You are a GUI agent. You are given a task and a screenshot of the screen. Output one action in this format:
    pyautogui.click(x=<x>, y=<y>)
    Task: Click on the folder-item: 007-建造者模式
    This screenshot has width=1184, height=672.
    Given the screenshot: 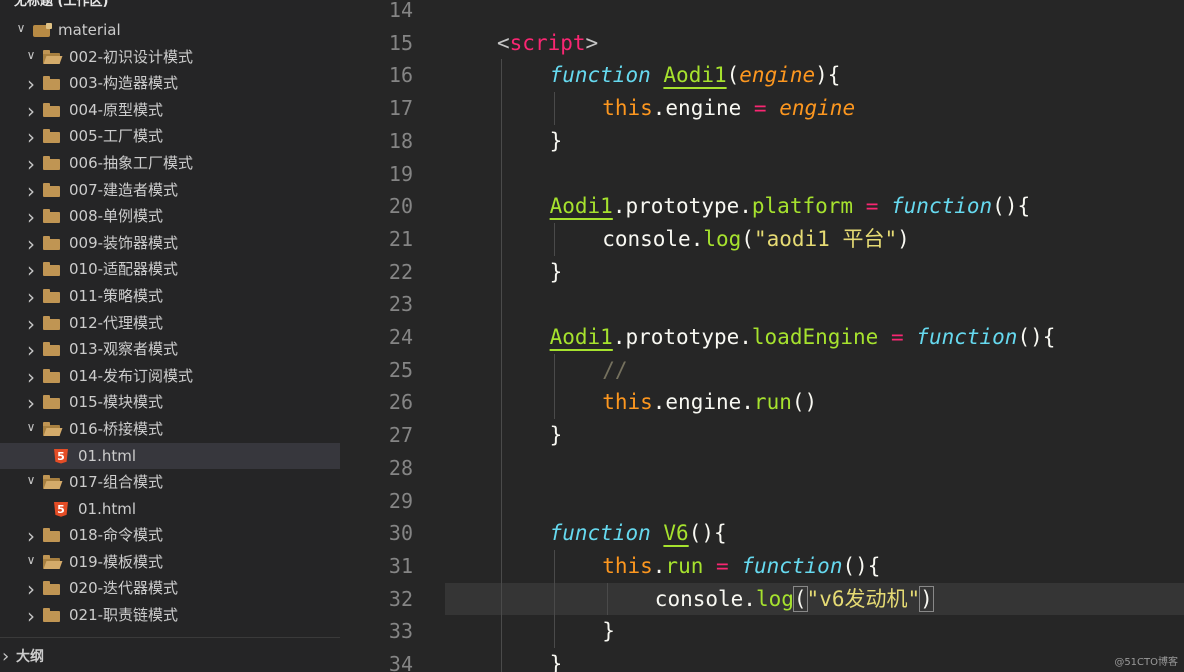 What is the action you would take?
    pyautogui.click(x=170, y=190)
    